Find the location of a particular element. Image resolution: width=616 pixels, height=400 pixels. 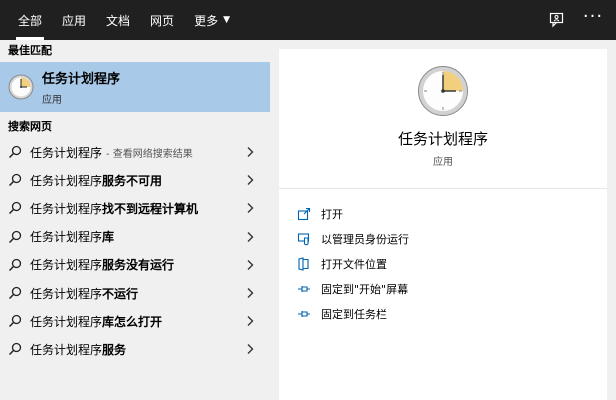

action-label: 固定到任务栏 is located at coordinates (354, 314).